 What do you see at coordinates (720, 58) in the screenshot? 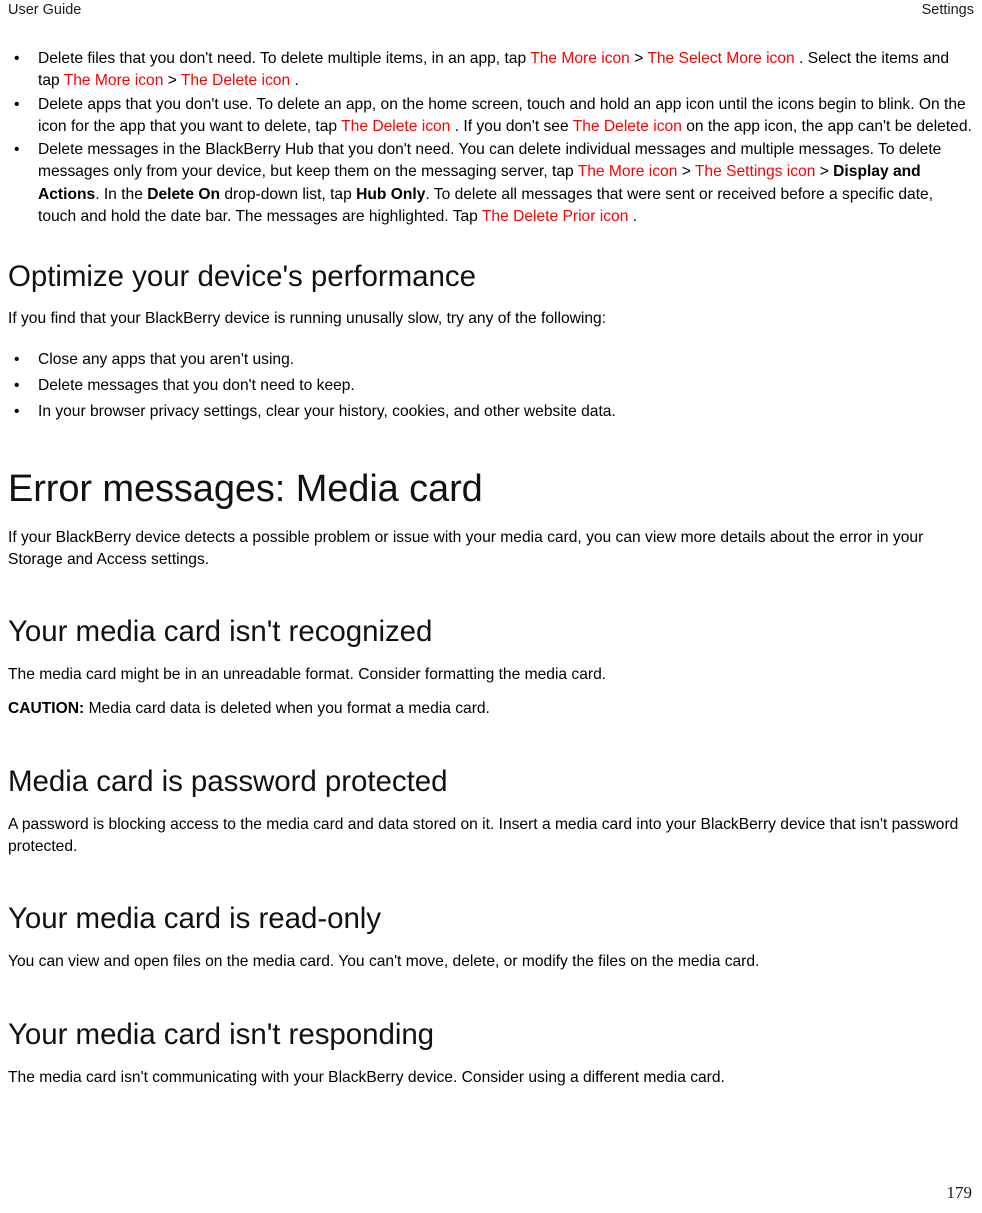
I see `icon-reference-link: The Select More icon` at bounding box center [720, 58].